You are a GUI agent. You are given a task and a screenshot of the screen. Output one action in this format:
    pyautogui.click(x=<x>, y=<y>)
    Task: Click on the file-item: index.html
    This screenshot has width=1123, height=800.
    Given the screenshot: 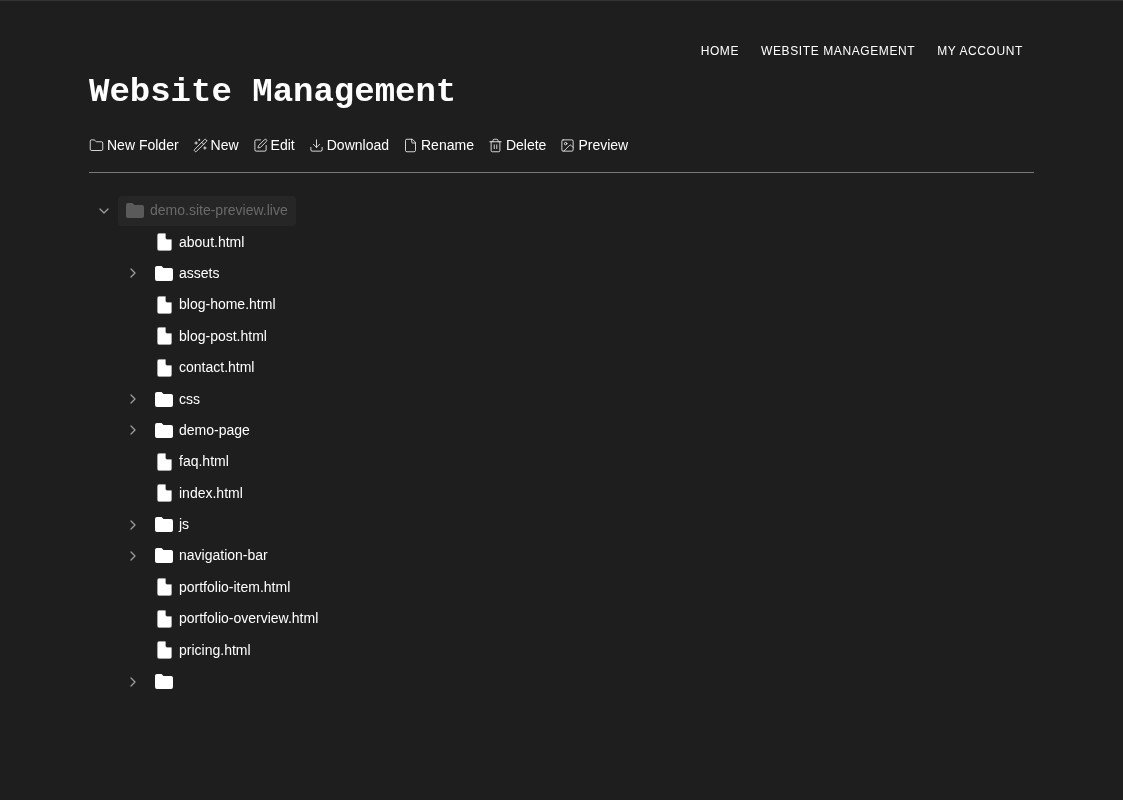 What is the action you would take?
    pyautogui.click(x=199, y=493)
    